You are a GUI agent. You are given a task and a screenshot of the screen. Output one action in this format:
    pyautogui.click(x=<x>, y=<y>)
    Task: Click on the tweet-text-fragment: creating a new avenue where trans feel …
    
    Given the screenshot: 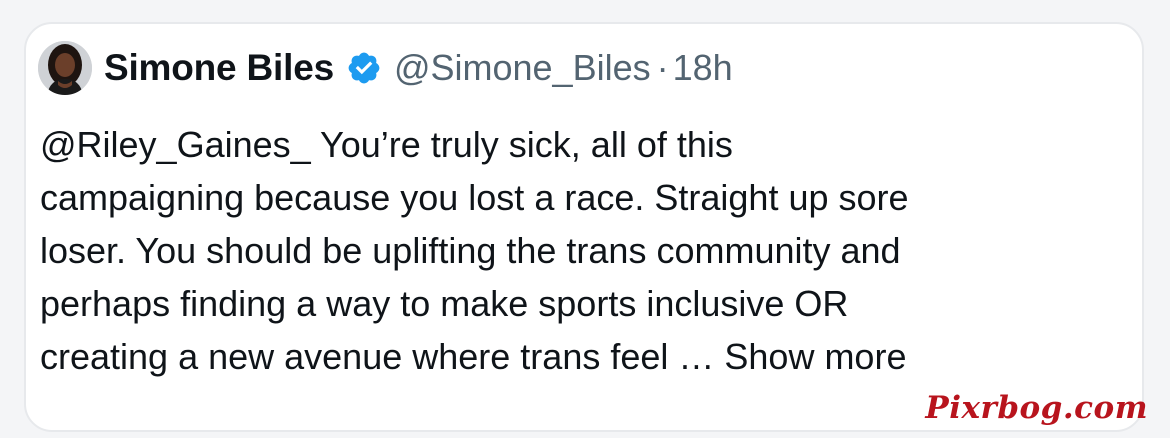 What is the action you would take?
    pyautogui.click(x=382, y=356)
    